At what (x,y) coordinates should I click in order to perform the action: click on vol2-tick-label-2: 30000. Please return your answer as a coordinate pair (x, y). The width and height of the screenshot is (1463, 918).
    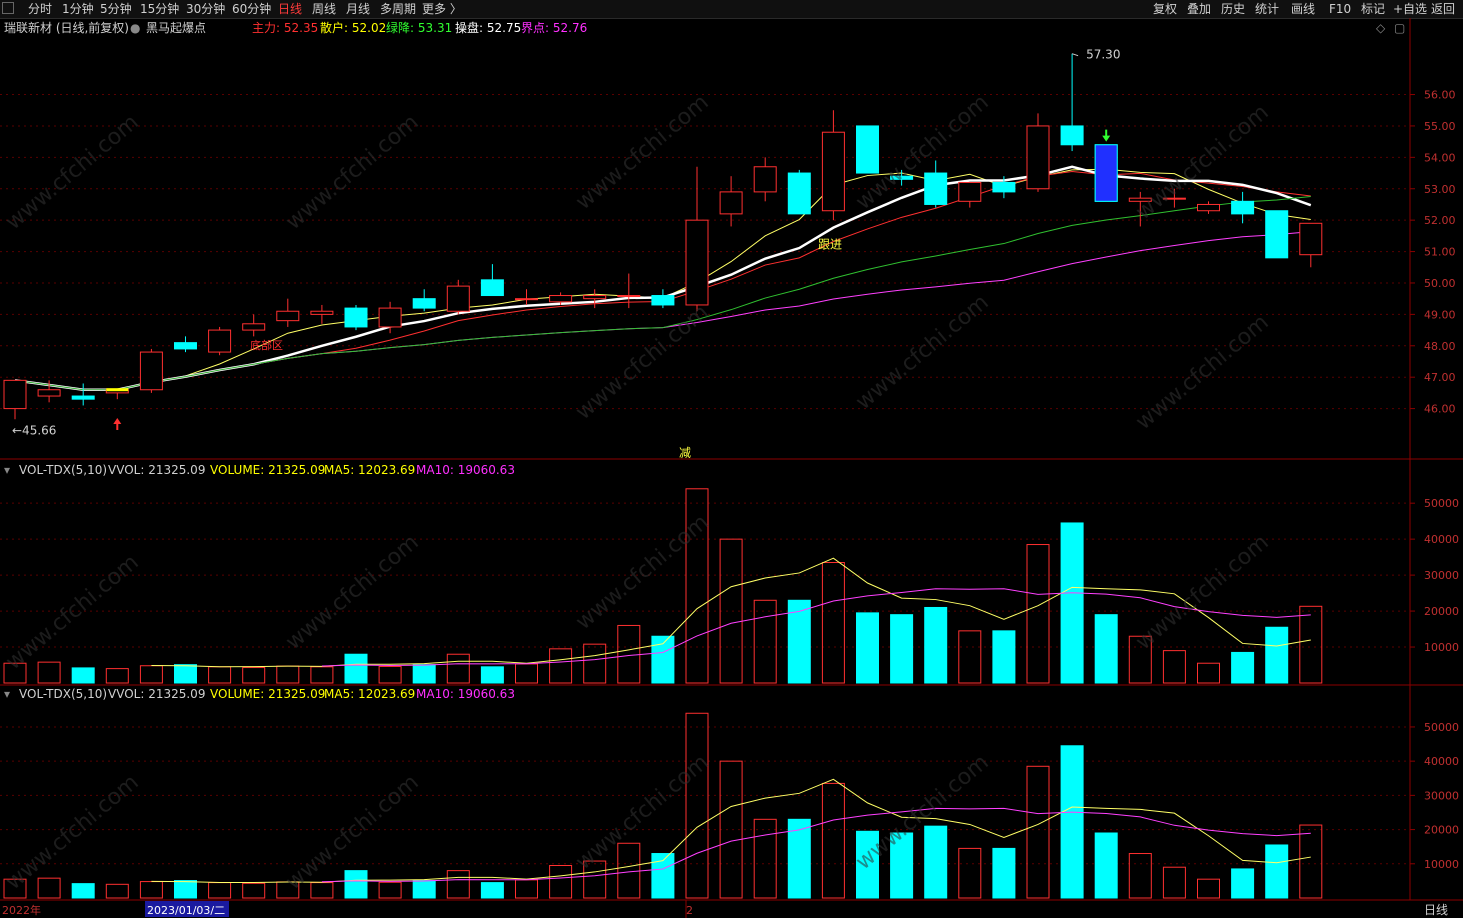
    Looking at the image, I should click on (1441, 795).